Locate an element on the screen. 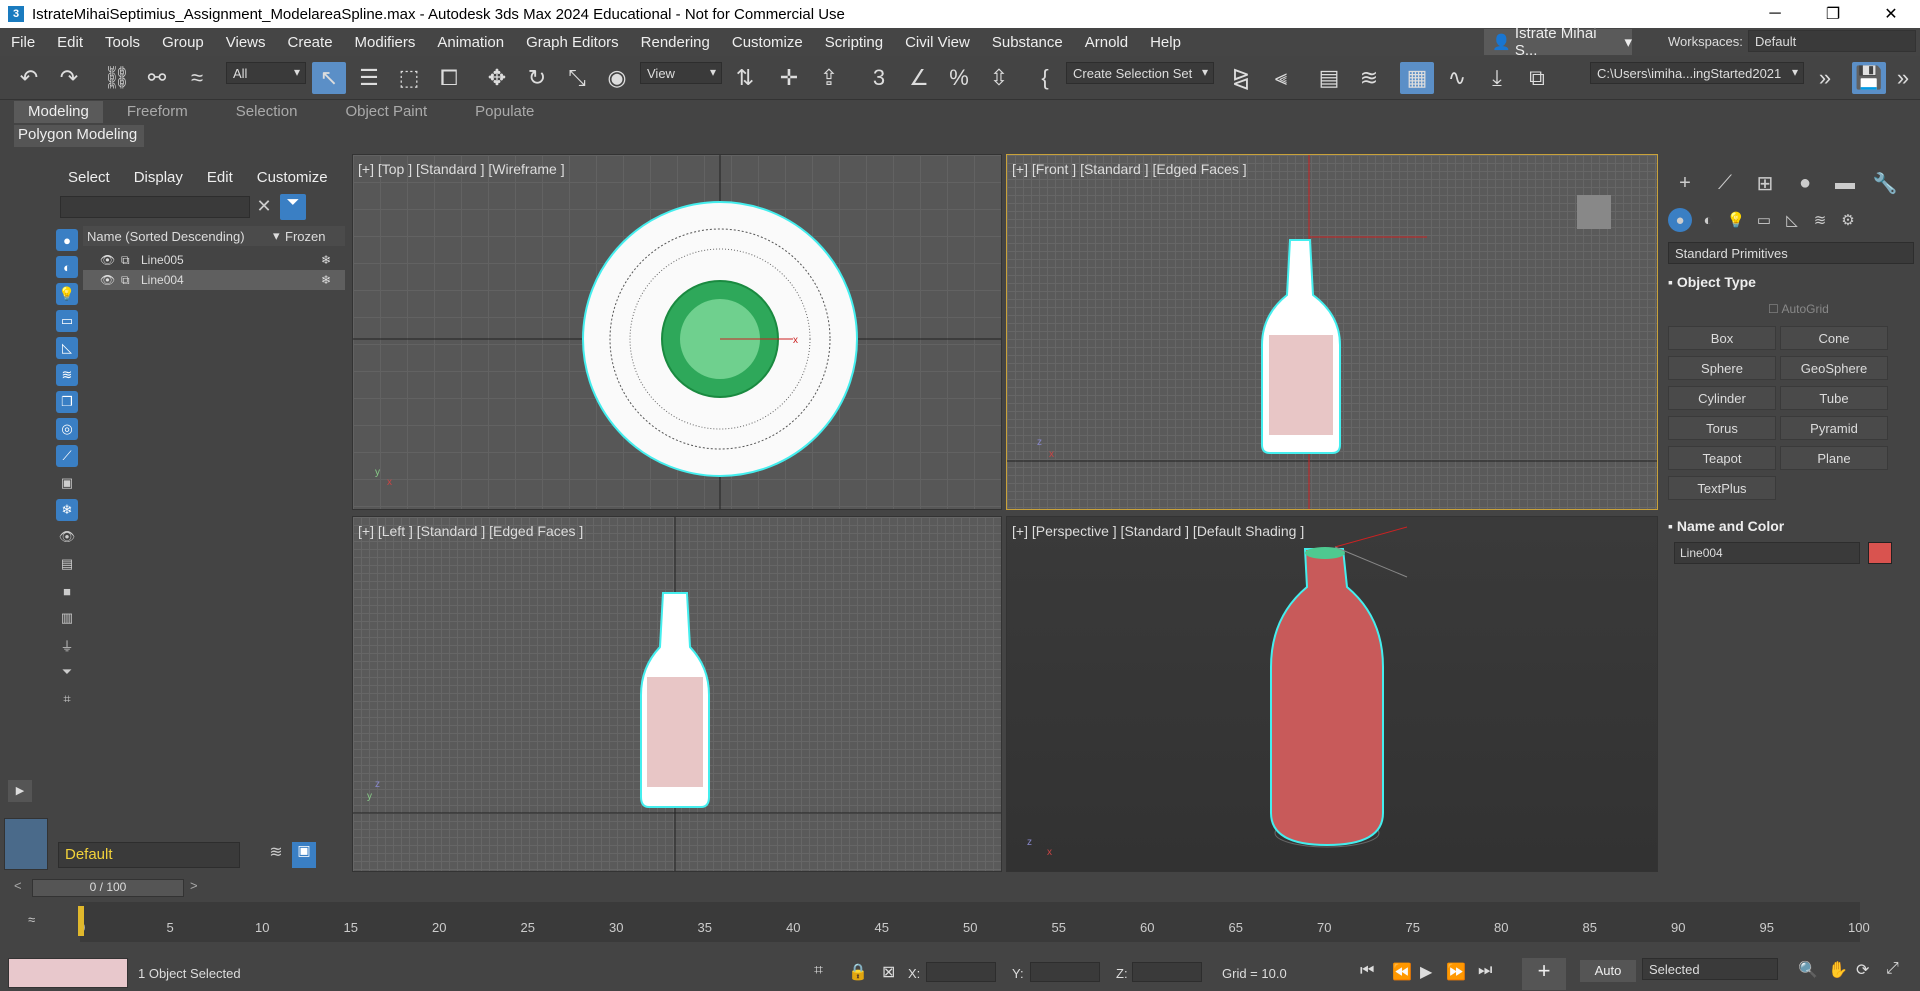 The width and height of the screenshot is (1920, 991). create-selection-set-dropdown: Create Selection Set is located at coordinates (1140, 73).